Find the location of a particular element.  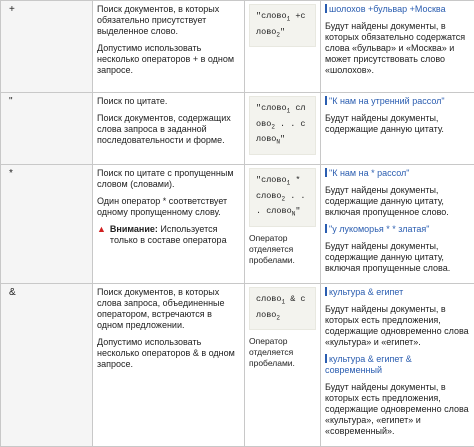

warning-icon: ▲ is located at coordinates (101, 229).